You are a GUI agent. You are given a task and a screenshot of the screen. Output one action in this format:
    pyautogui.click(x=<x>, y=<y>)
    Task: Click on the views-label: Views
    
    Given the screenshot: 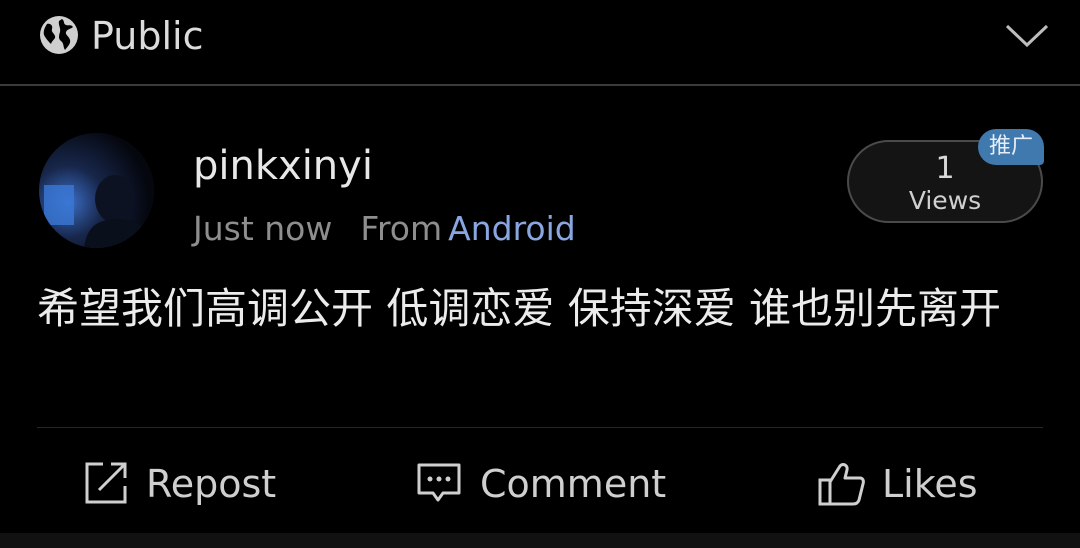 What is the action you would take?
    pyautogui.click(x=945, y=200)
    